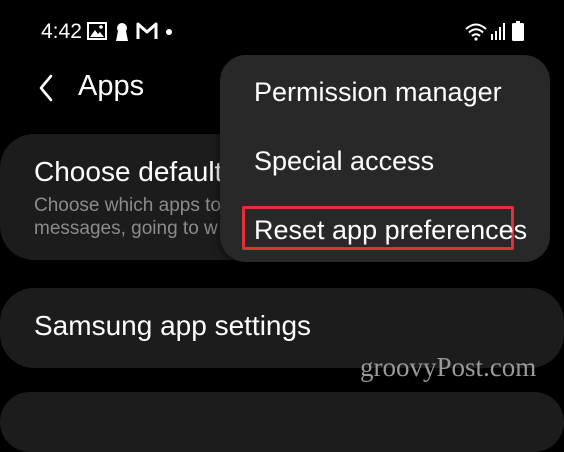 Image resolution: width=564 pixels, height=452 pixels. What do you see at coordinates (518, 31) in the screenshot?
I see `battery-icon` at bounding box center [518, 31].